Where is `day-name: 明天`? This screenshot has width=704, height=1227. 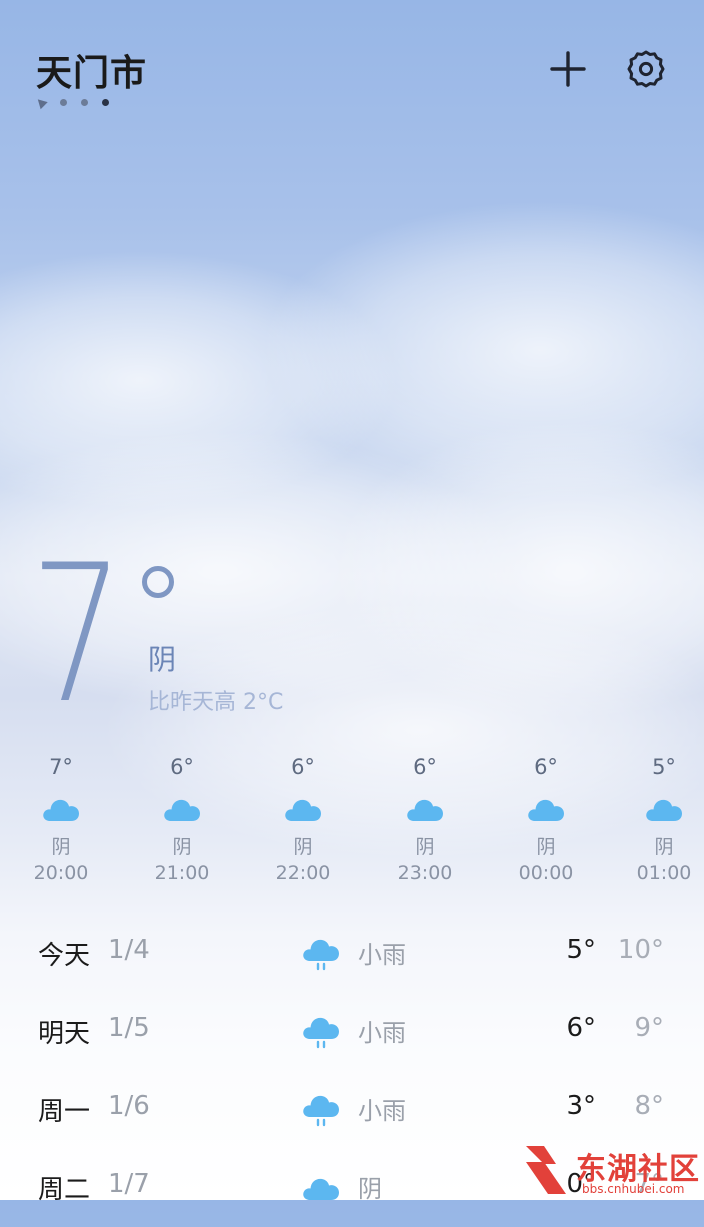 day-name: 明天 is located at coordinates (64, 1034).